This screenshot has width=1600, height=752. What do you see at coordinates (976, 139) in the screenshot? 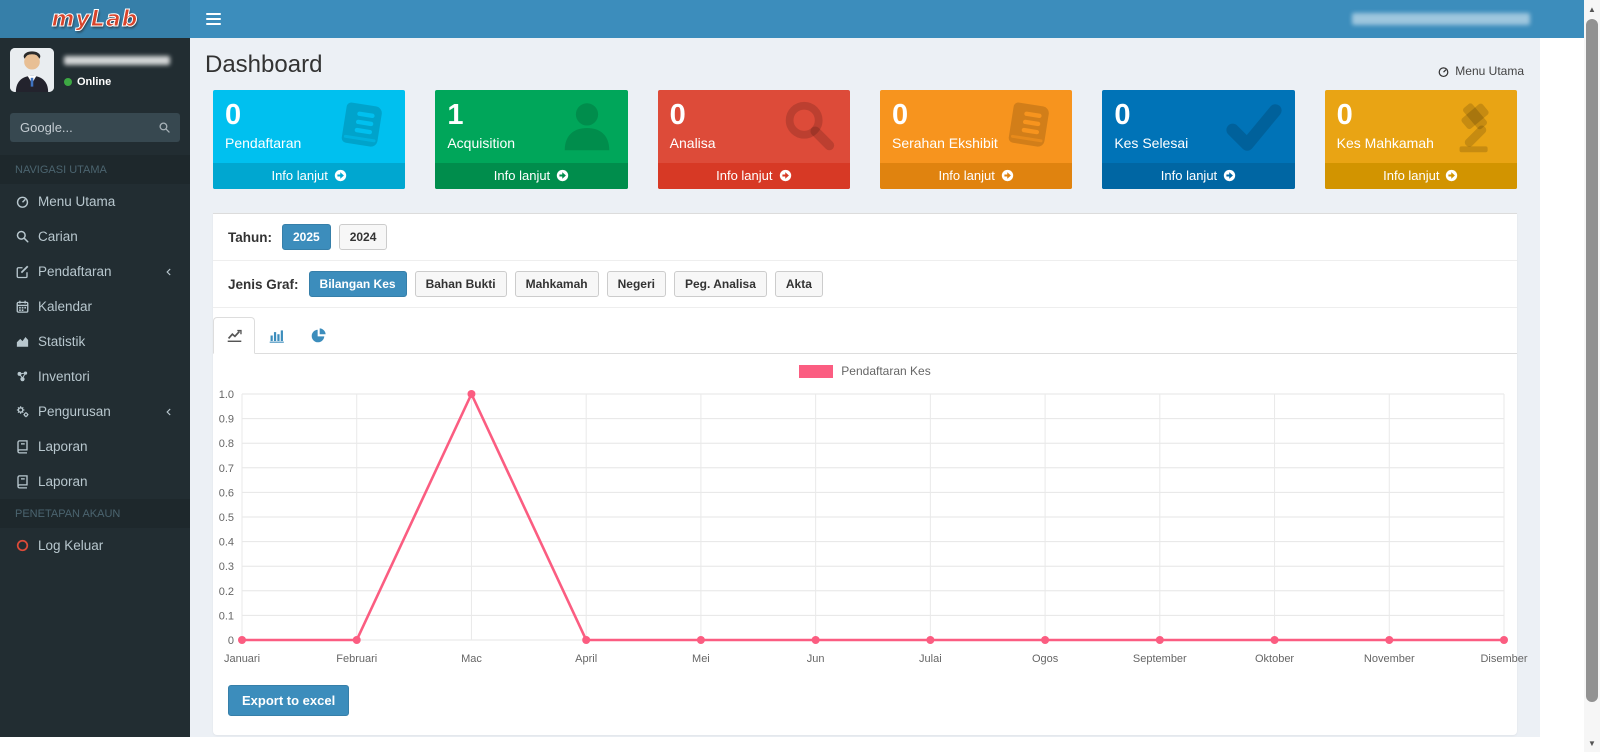
I see `info-box-serahan-ekshibit: 0 Serahan Ekshibit Info lanjut` at bounding box center [976, 139].